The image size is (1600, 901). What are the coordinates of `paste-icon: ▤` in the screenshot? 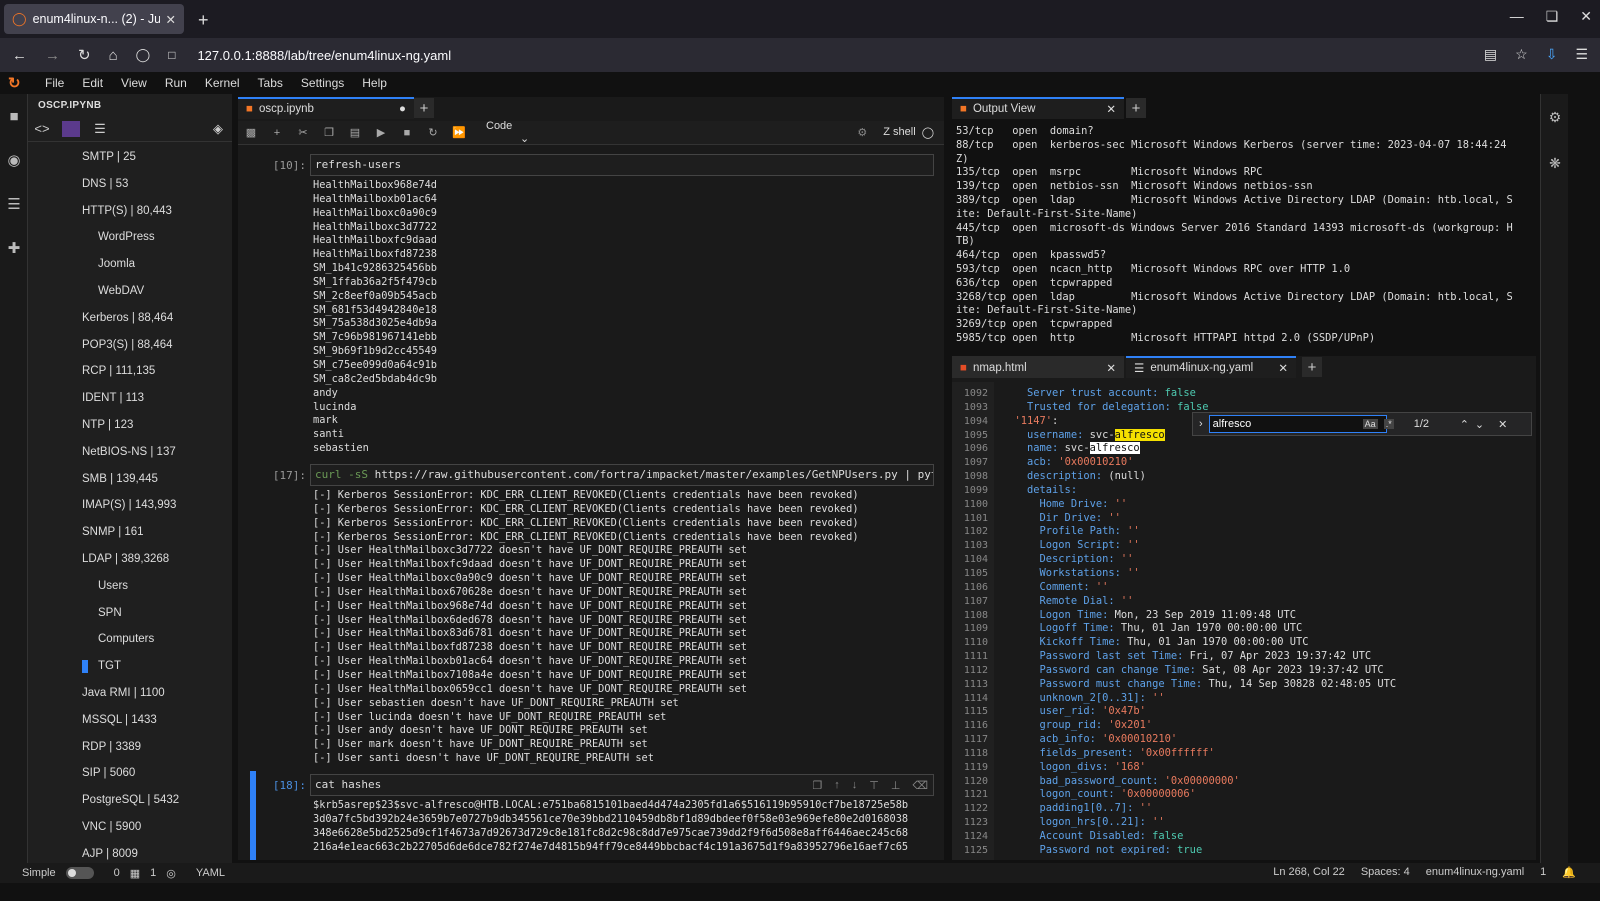 It's located at (355, 132).